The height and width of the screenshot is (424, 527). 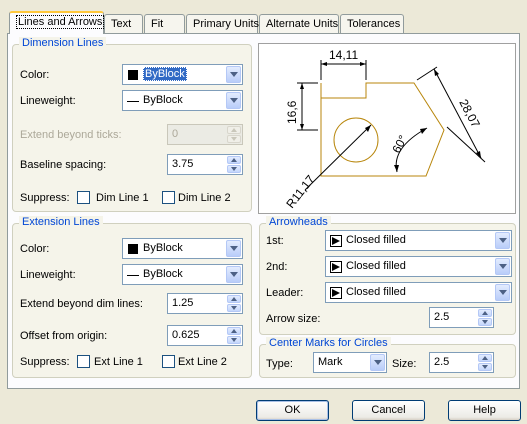 What do you see at coordinates (48, 101) in the screenshot?
I see `dim-lineweight-label: Lineweight:` at bounding box center [48, 101].